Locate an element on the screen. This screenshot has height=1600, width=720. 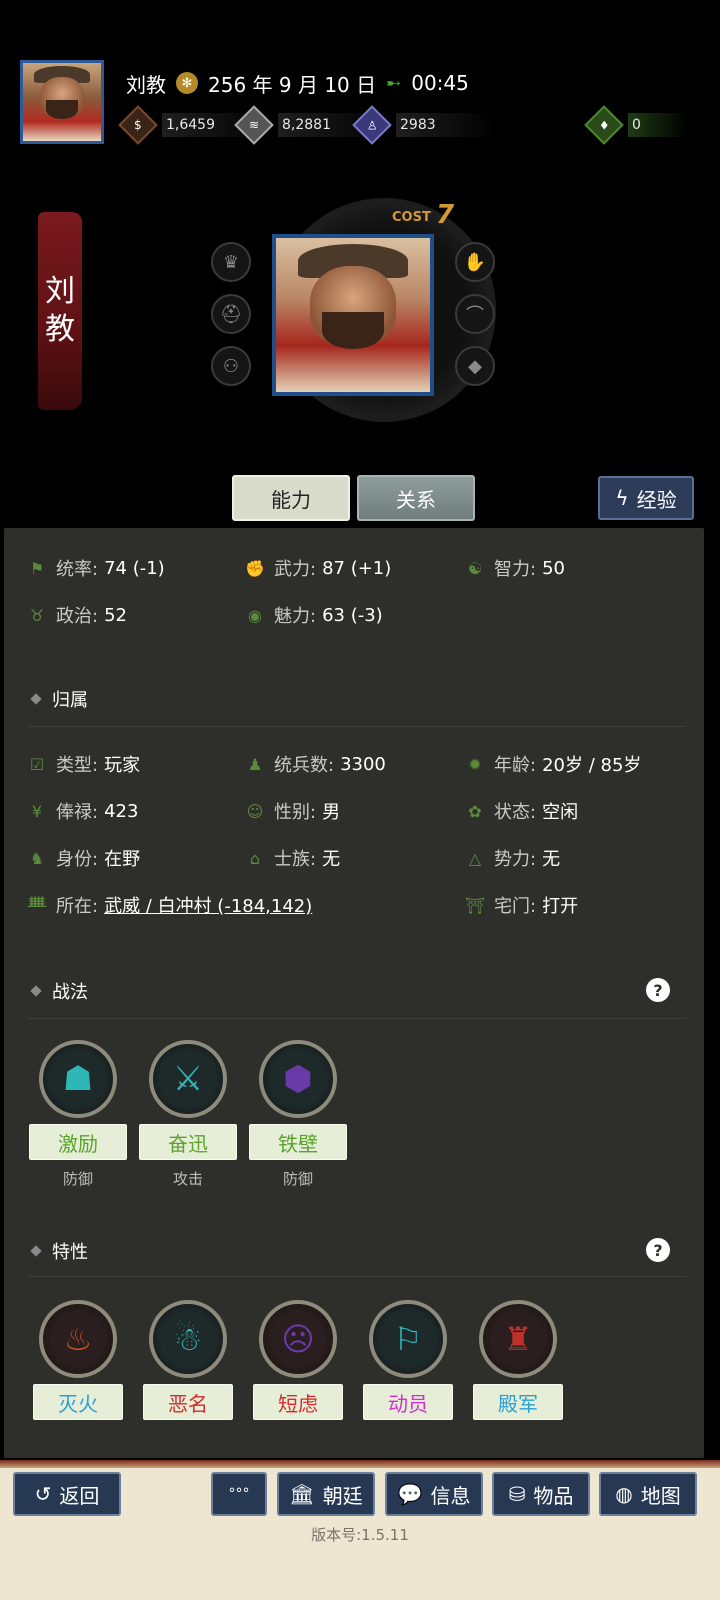
shield-icon: ⬢ is located at coordinates (298, 1079).